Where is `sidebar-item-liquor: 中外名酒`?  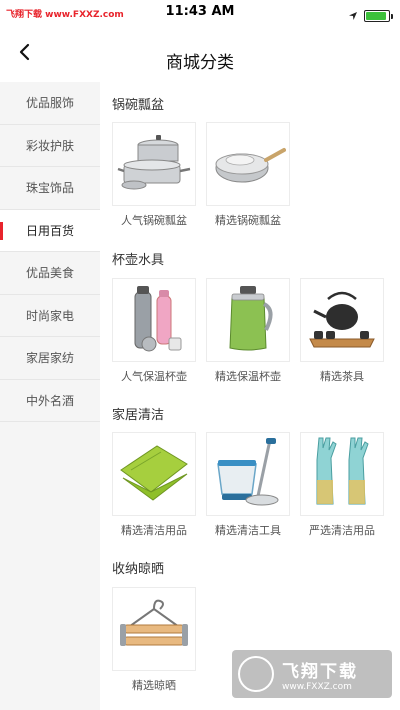
sidebar-item-liquor: 中外名酒 is located at coordinates (50, 401).